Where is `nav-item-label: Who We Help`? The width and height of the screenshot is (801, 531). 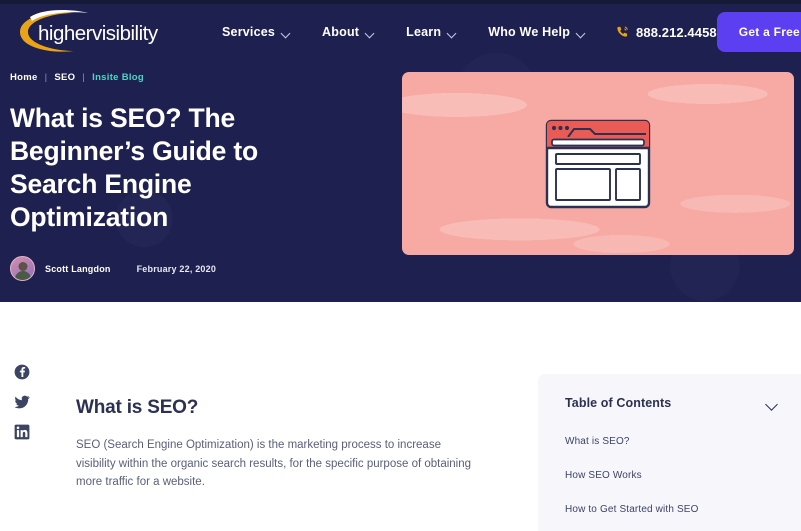
nav-item-label: Who We Help is located at coordinates (529, 32).